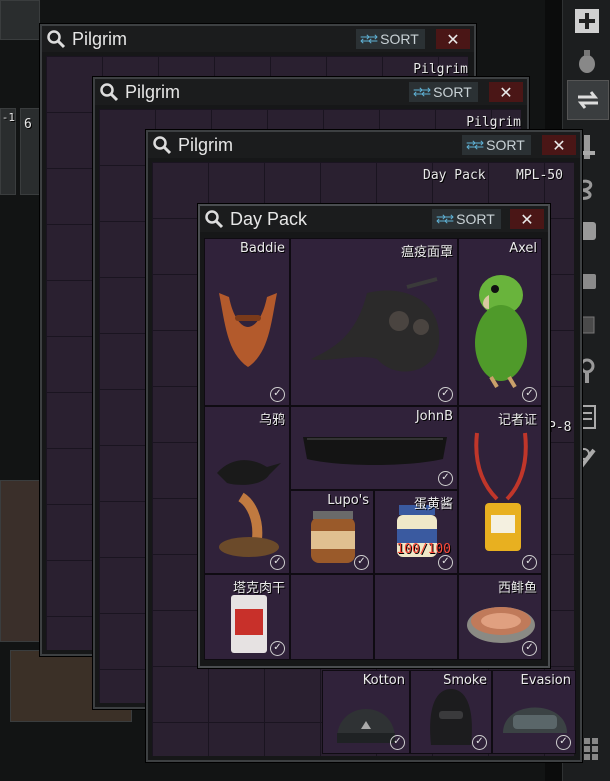 This screenshot has width=610, height=781. I want to click on inventory-slot-baddie: Baddie ✓, so click(247, 322).